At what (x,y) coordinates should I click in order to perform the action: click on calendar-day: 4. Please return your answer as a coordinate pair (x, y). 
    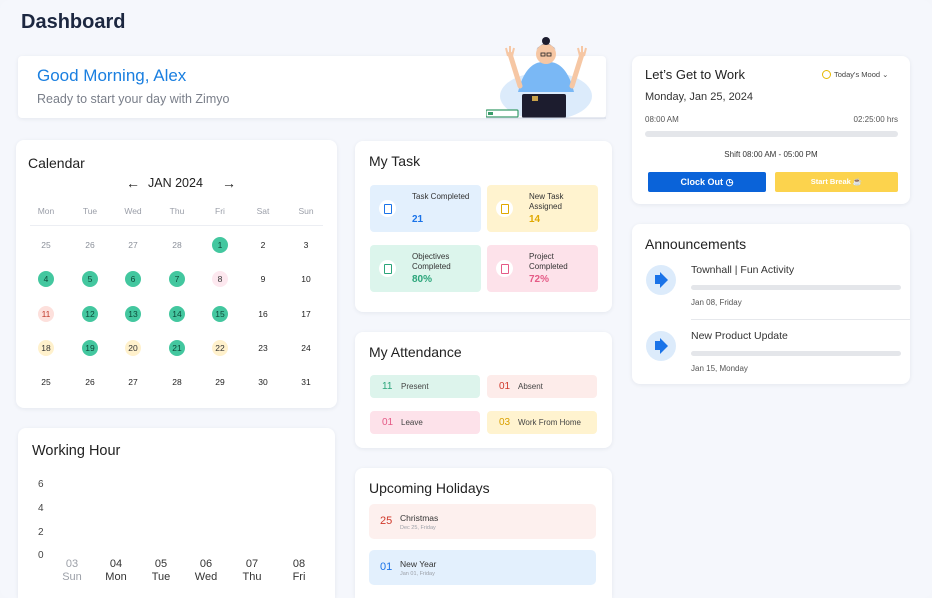
    Looking at the image, I should click on (46, 279).